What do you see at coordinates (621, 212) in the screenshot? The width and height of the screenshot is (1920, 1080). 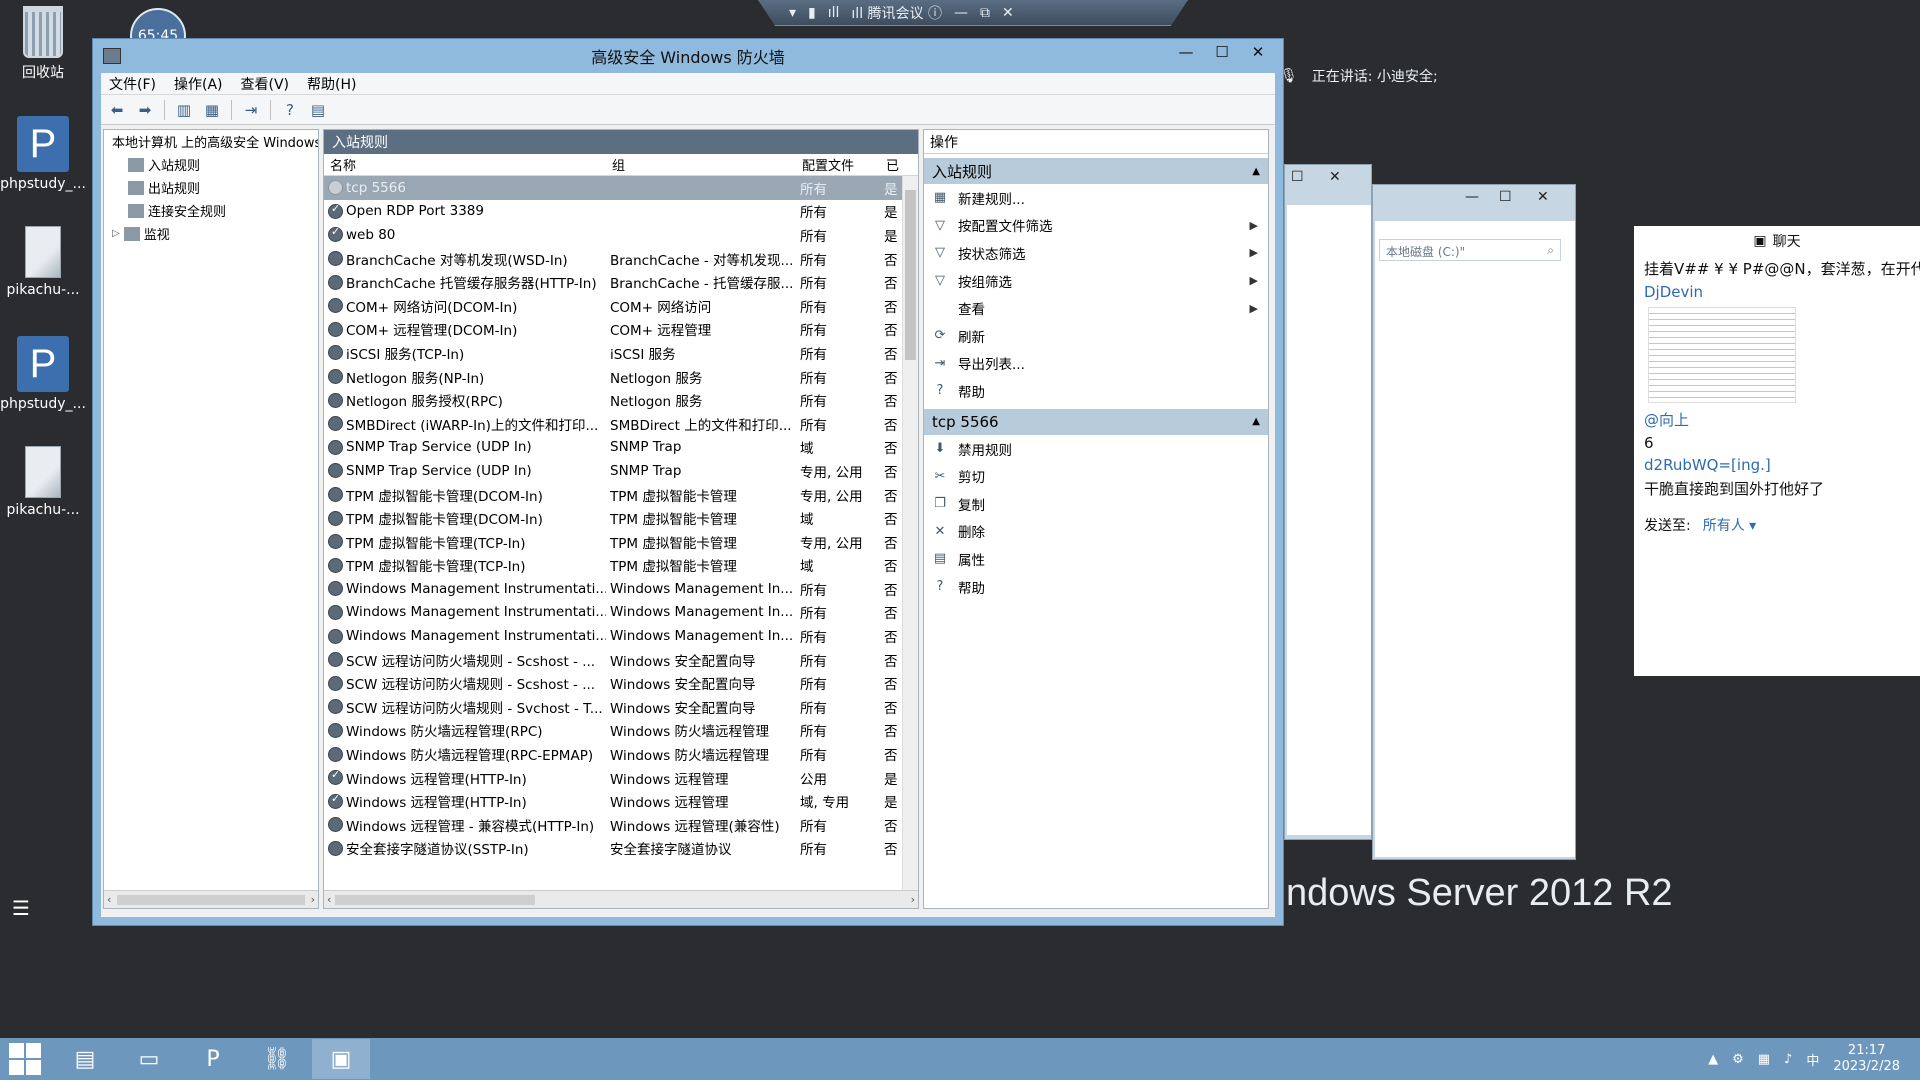 I see `table-row: Open RDP Port 3389 所有 是` at bounding box center [621, 212].